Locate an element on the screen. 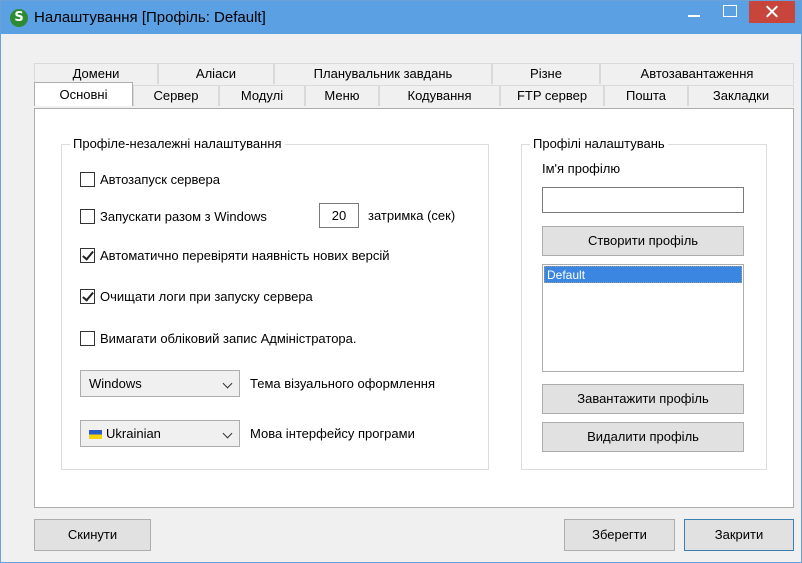 This screenshot has height=563, width=802. window-title: Налаштування [Профіль: Default] is located at coordinates (150, 17).